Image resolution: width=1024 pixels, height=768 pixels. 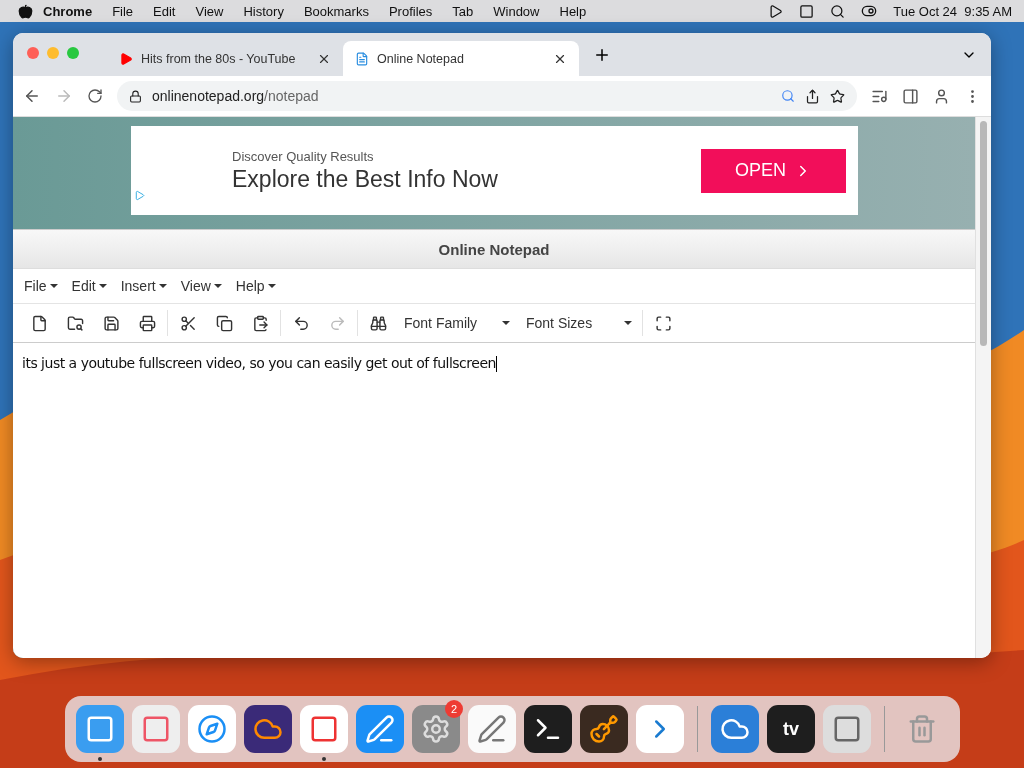 I want to click on scrollbar, so click(x=983, y=387).